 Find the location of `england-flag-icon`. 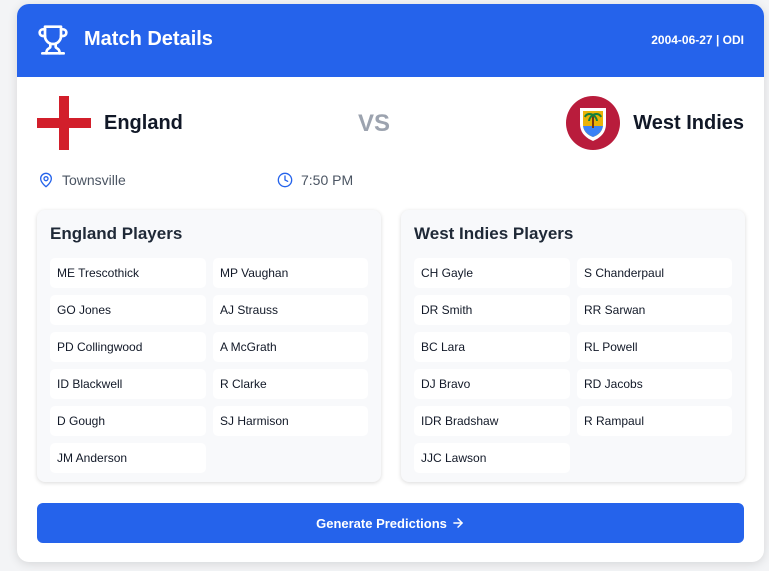

england-flag-icon is located at coordinates (64, 123).